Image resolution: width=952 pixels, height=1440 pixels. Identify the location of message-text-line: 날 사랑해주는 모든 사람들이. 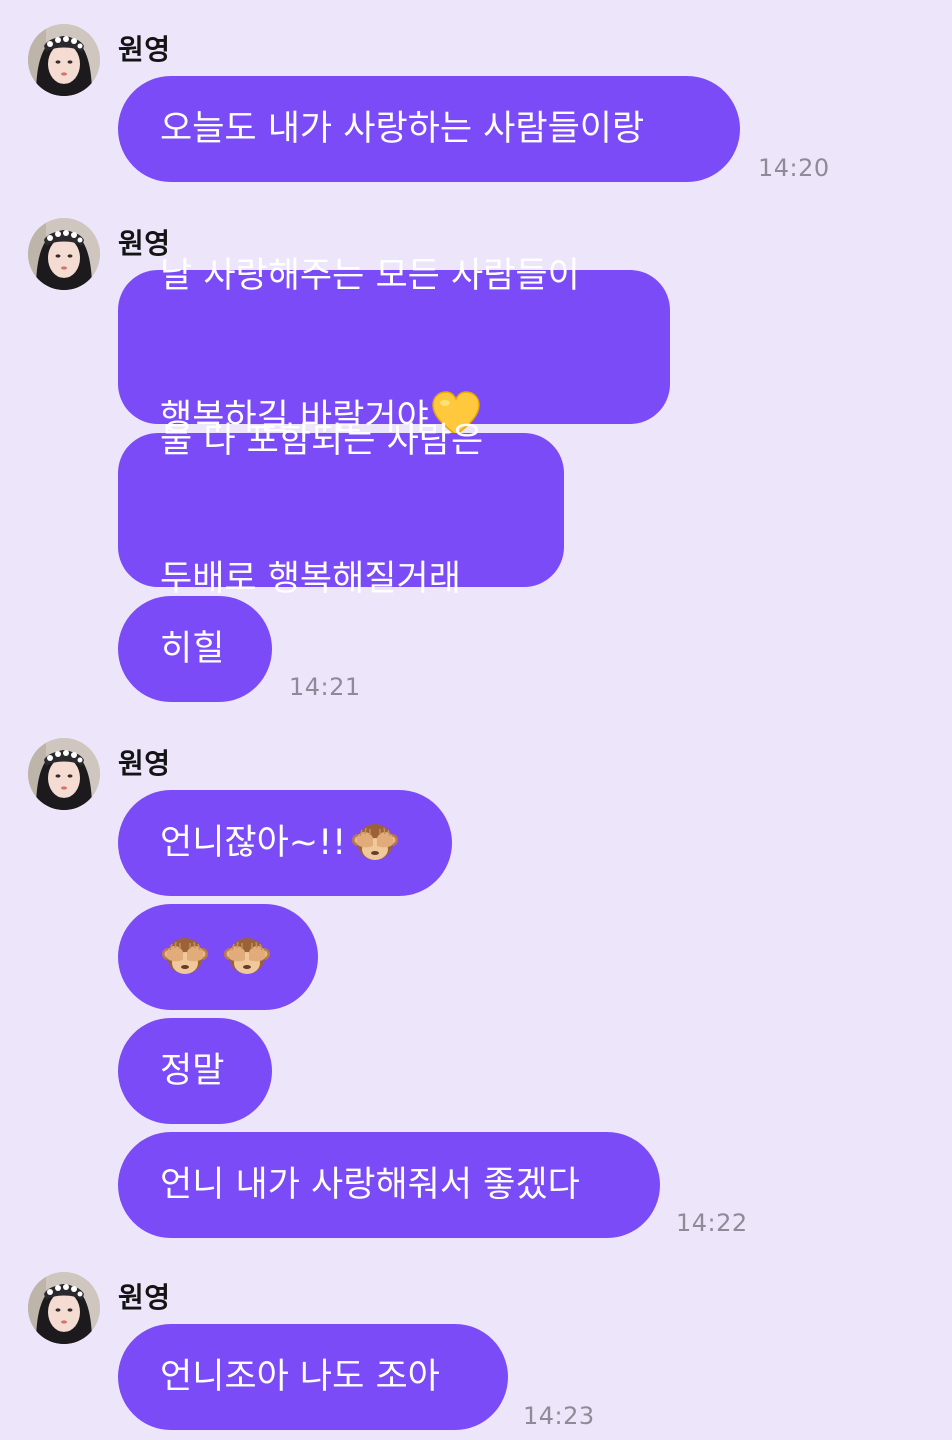
(370, 276).